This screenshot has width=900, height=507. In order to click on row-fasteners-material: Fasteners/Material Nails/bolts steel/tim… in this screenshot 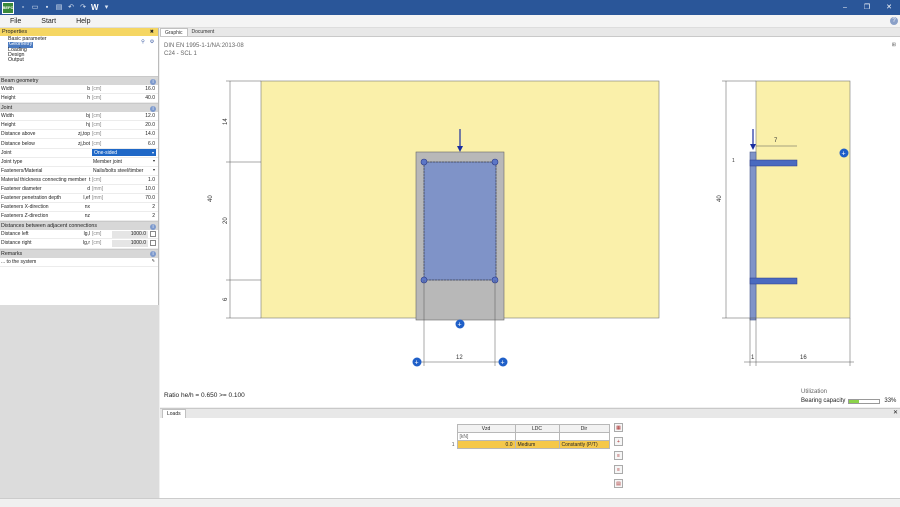, I will do `click(79, 171)`.